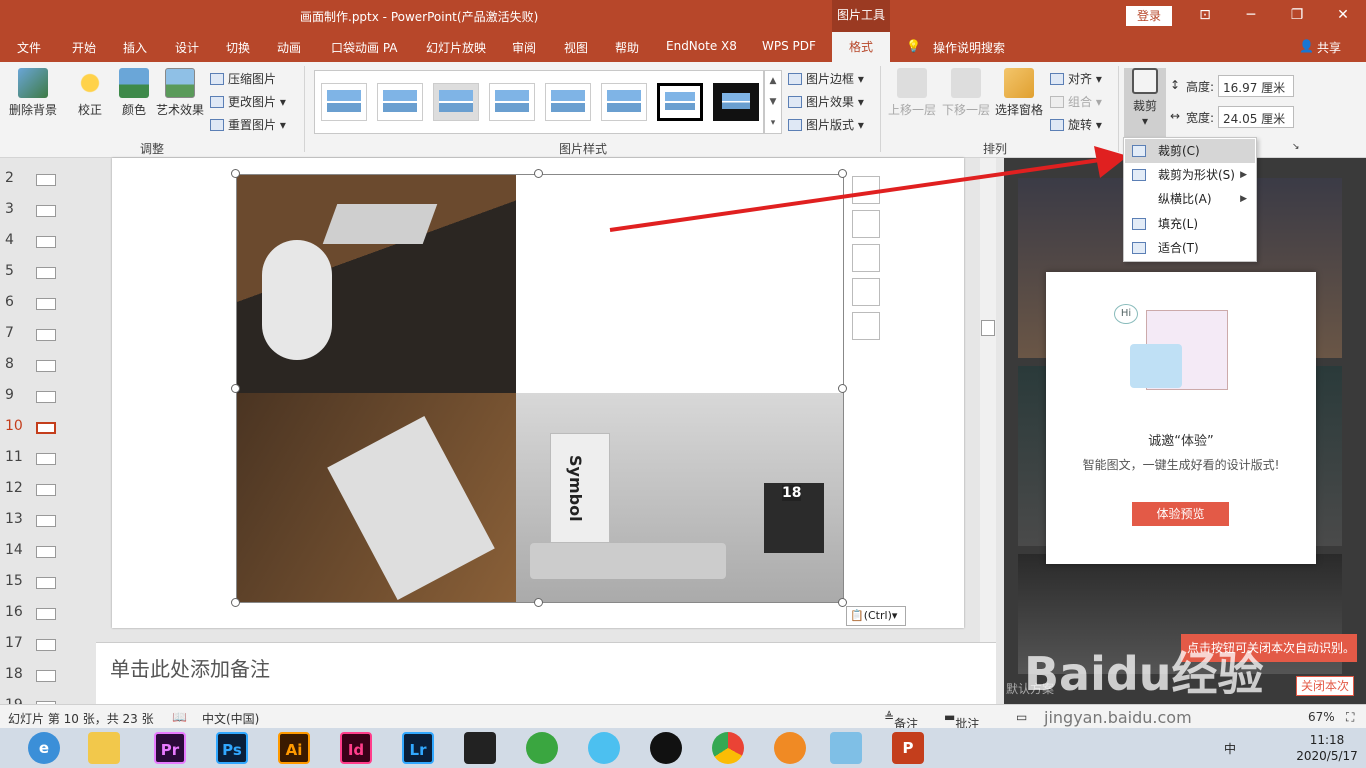 The height and width of the screenshot is (768, 1366). Describe the element at coordinates (1021, 717) in the screenshot. I see `normal-view-icon: ▭` at that location.